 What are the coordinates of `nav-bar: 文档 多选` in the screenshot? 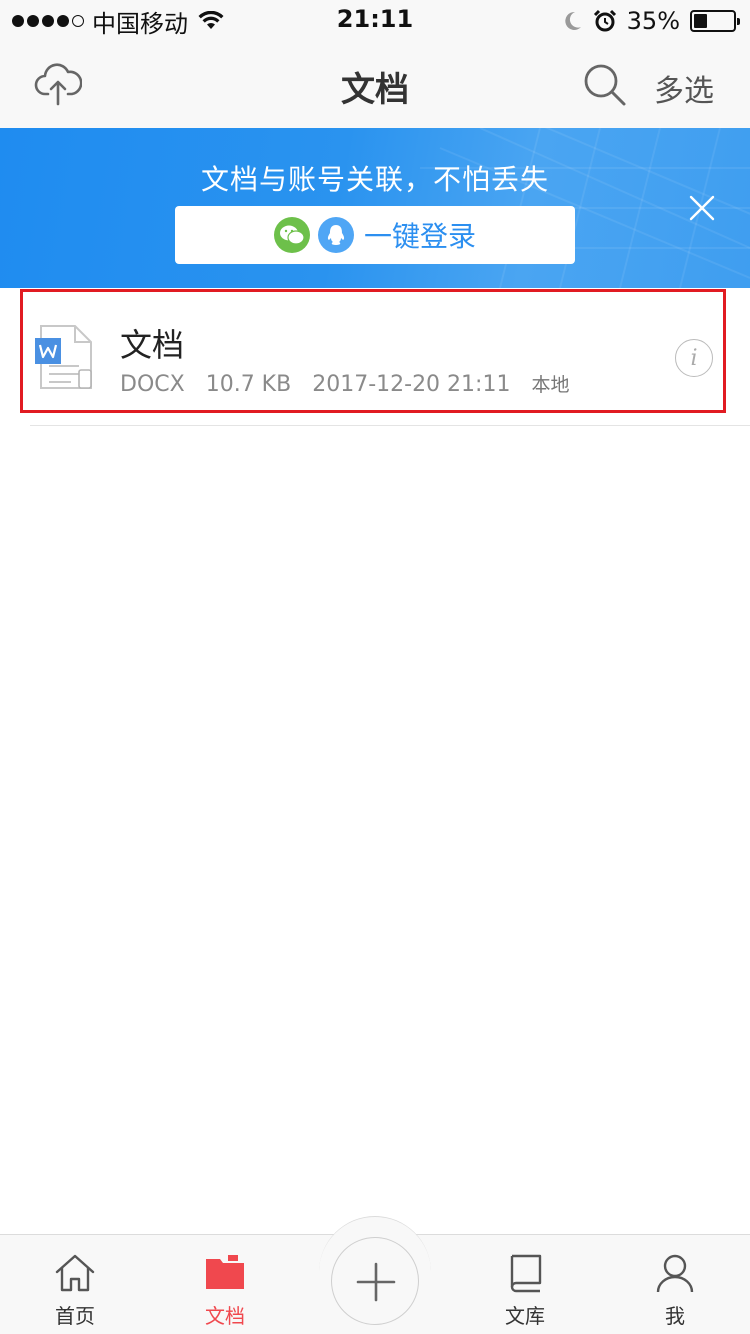 It's located at (375, 84).